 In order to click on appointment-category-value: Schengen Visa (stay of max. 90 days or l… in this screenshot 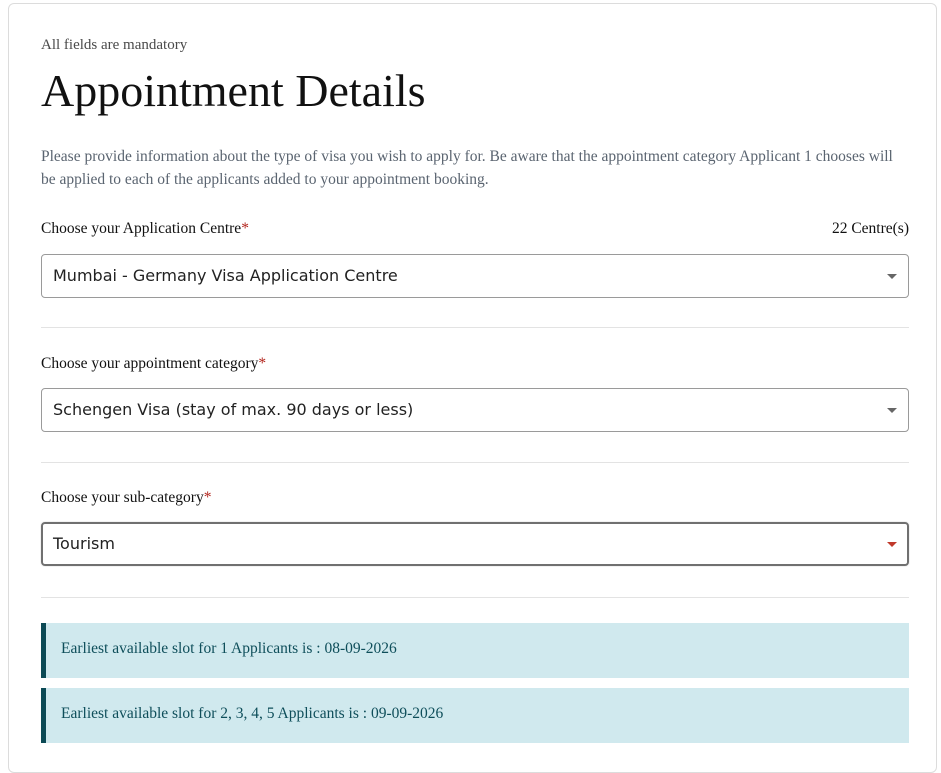, I will do `click(233, 409)`.